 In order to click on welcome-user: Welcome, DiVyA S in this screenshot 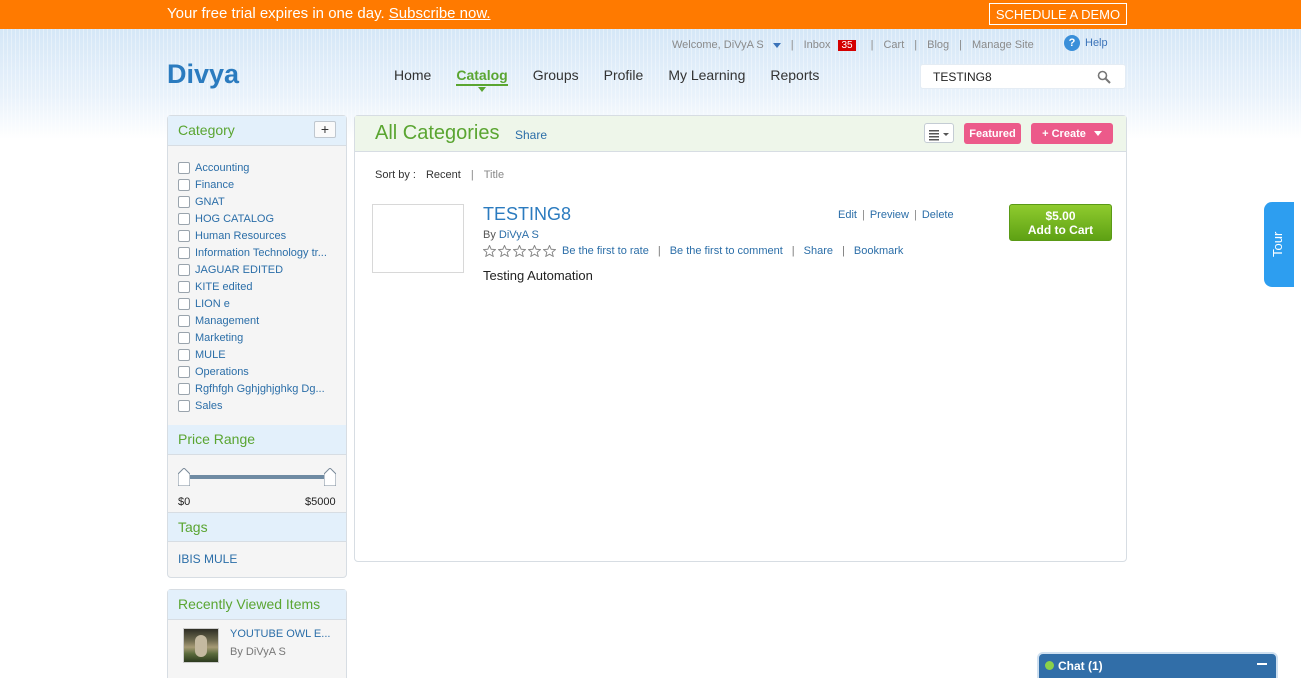, I will do `click(718, 45)`.